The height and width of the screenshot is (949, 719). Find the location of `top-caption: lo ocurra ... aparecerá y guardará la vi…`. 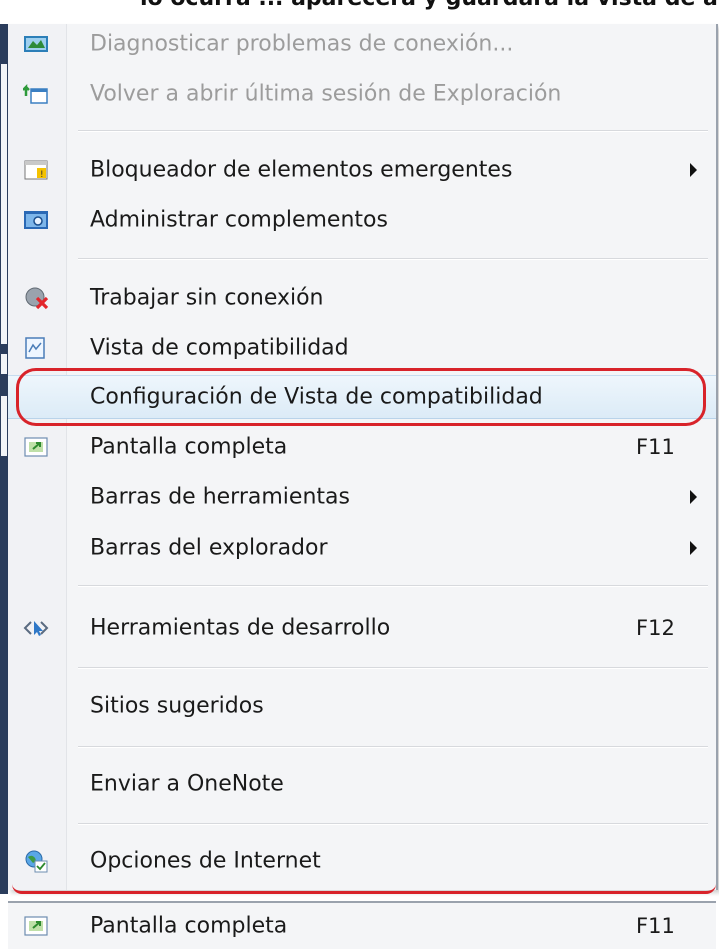

top-caption: lo ocurra ... aparecerá y guardará la vi… is located at coordinates (429, 5).